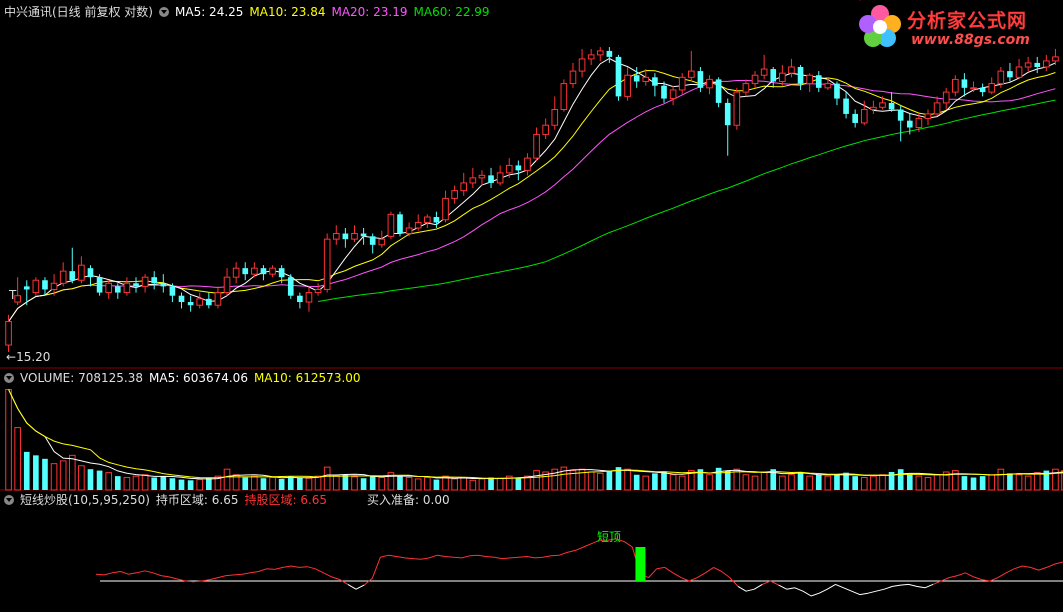  I want to click on ma10-value: MA10: 23.84, so click(287, 12).